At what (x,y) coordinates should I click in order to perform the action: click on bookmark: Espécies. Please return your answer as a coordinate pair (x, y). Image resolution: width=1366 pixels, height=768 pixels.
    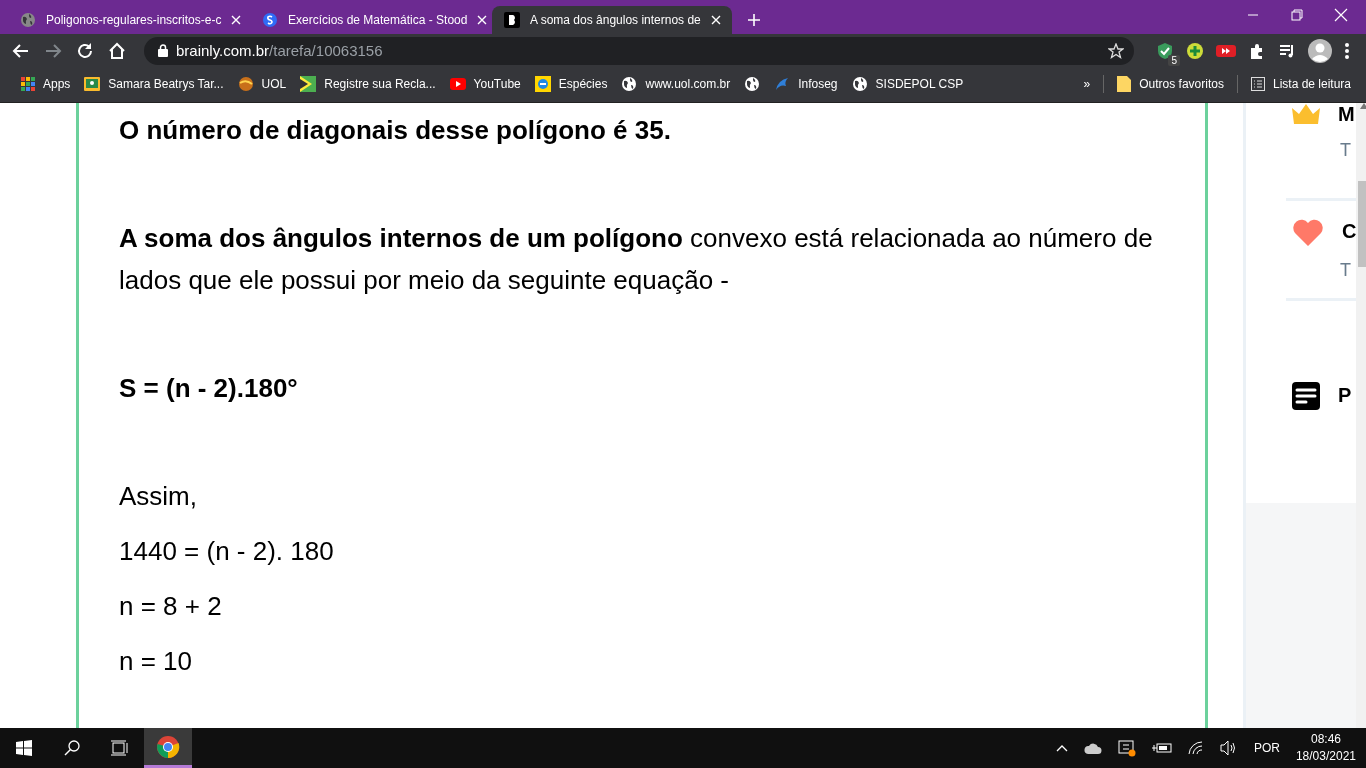
    Looking at the image, I should click on (571, 83).